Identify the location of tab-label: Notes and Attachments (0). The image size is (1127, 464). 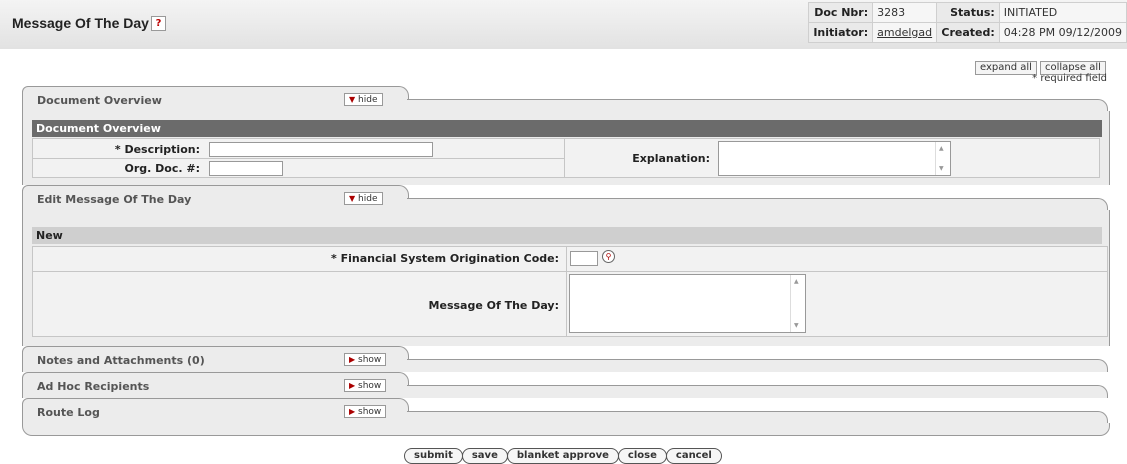
(121, 360).